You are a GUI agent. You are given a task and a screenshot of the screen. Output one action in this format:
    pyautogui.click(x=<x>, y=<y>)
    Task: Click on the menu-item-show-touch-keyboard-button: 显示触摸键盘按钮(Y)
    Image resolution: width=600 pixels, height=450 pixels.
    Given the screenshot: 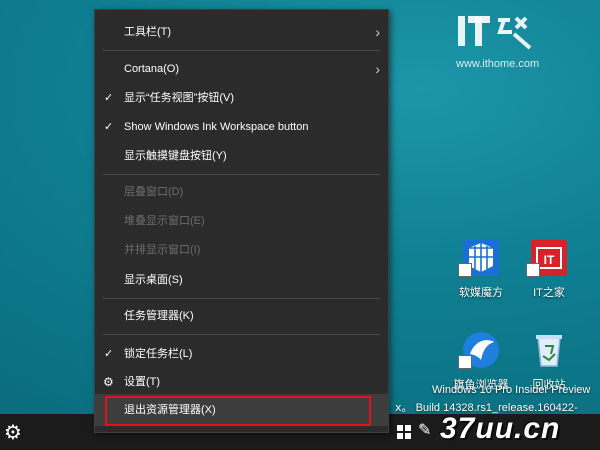 What is the action you would take?
    pyautogui.click(x=241, y=156)
    